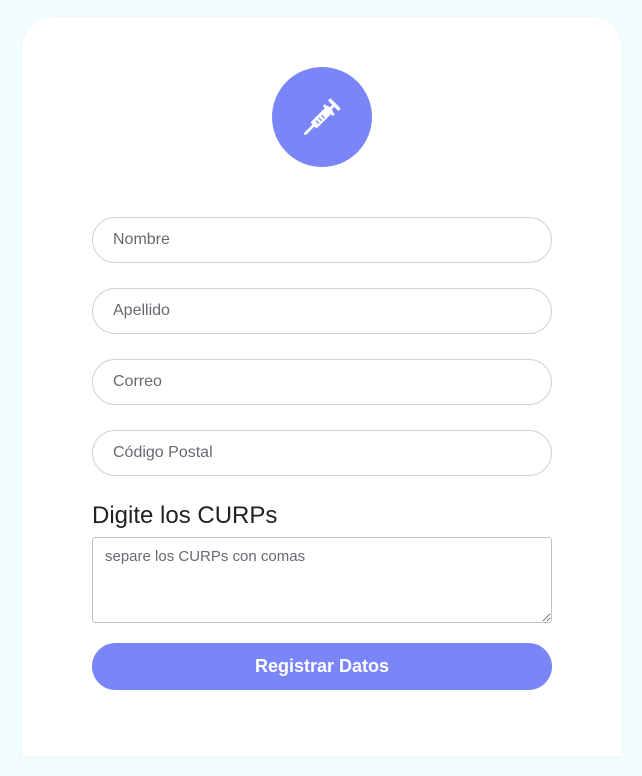 This screenshot has width=642, height=776. Describe the element at coordinates (322, 666) in the screenshot. I see `register-button: Registrar Datos` at that location.